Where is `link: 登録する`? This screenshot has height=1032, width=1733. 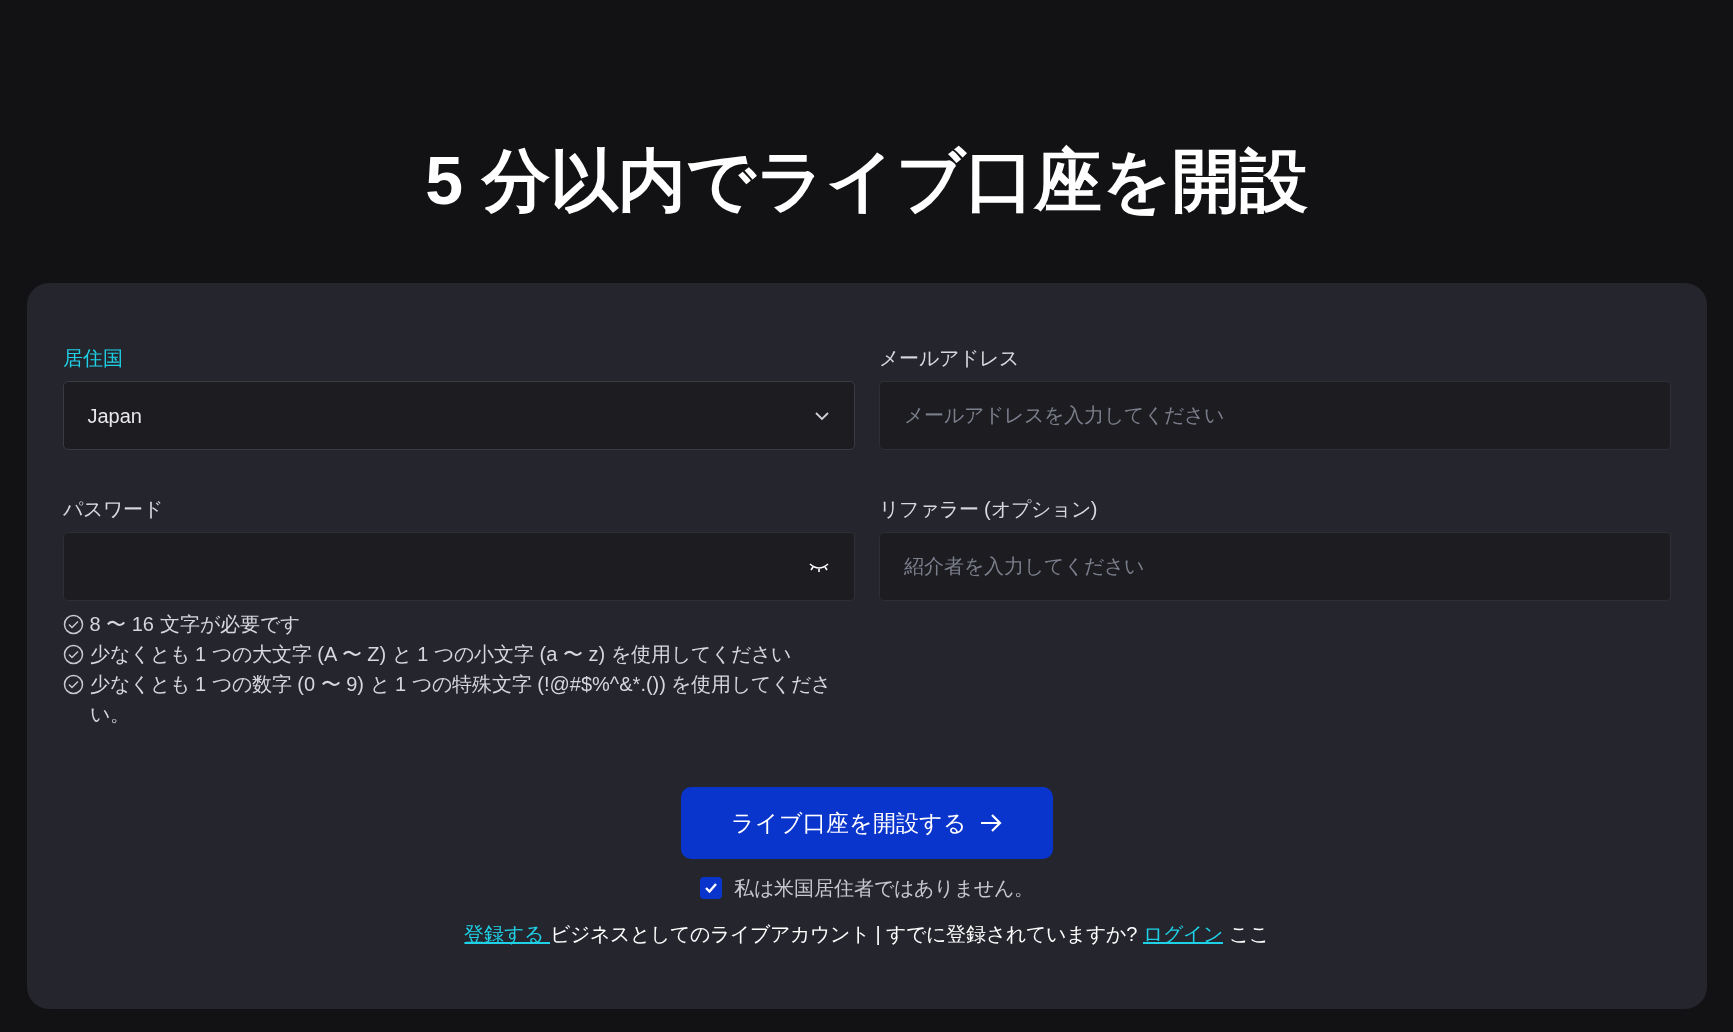
link: 登録する is located at coordinates (507, 934).